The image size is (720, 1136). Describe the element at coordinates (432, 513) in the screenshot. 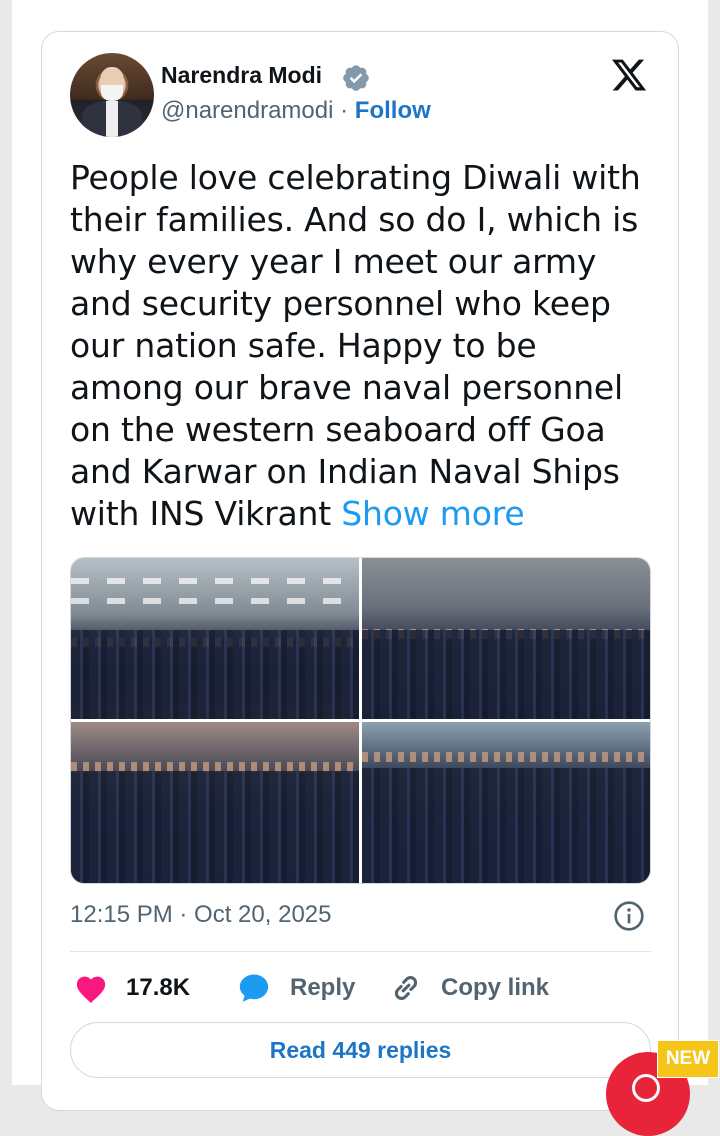

I see `show-more-link: Show more` at that location.